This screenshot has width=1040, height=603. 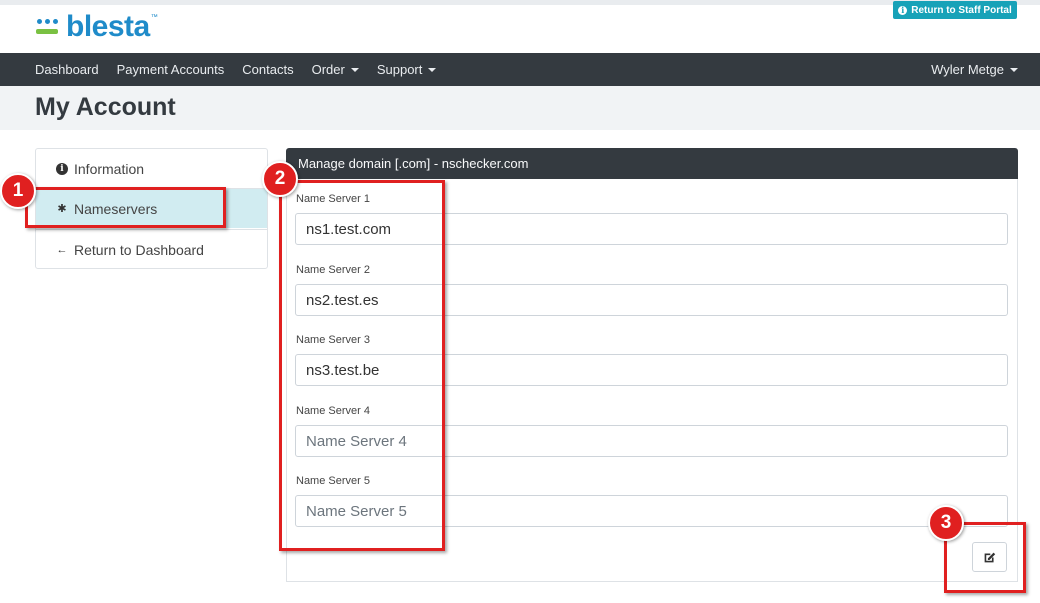 What do you see at coordinates (328, 69) in the screenshot?
I see `nav-order-label: Order` at bounding box center [328, 69].